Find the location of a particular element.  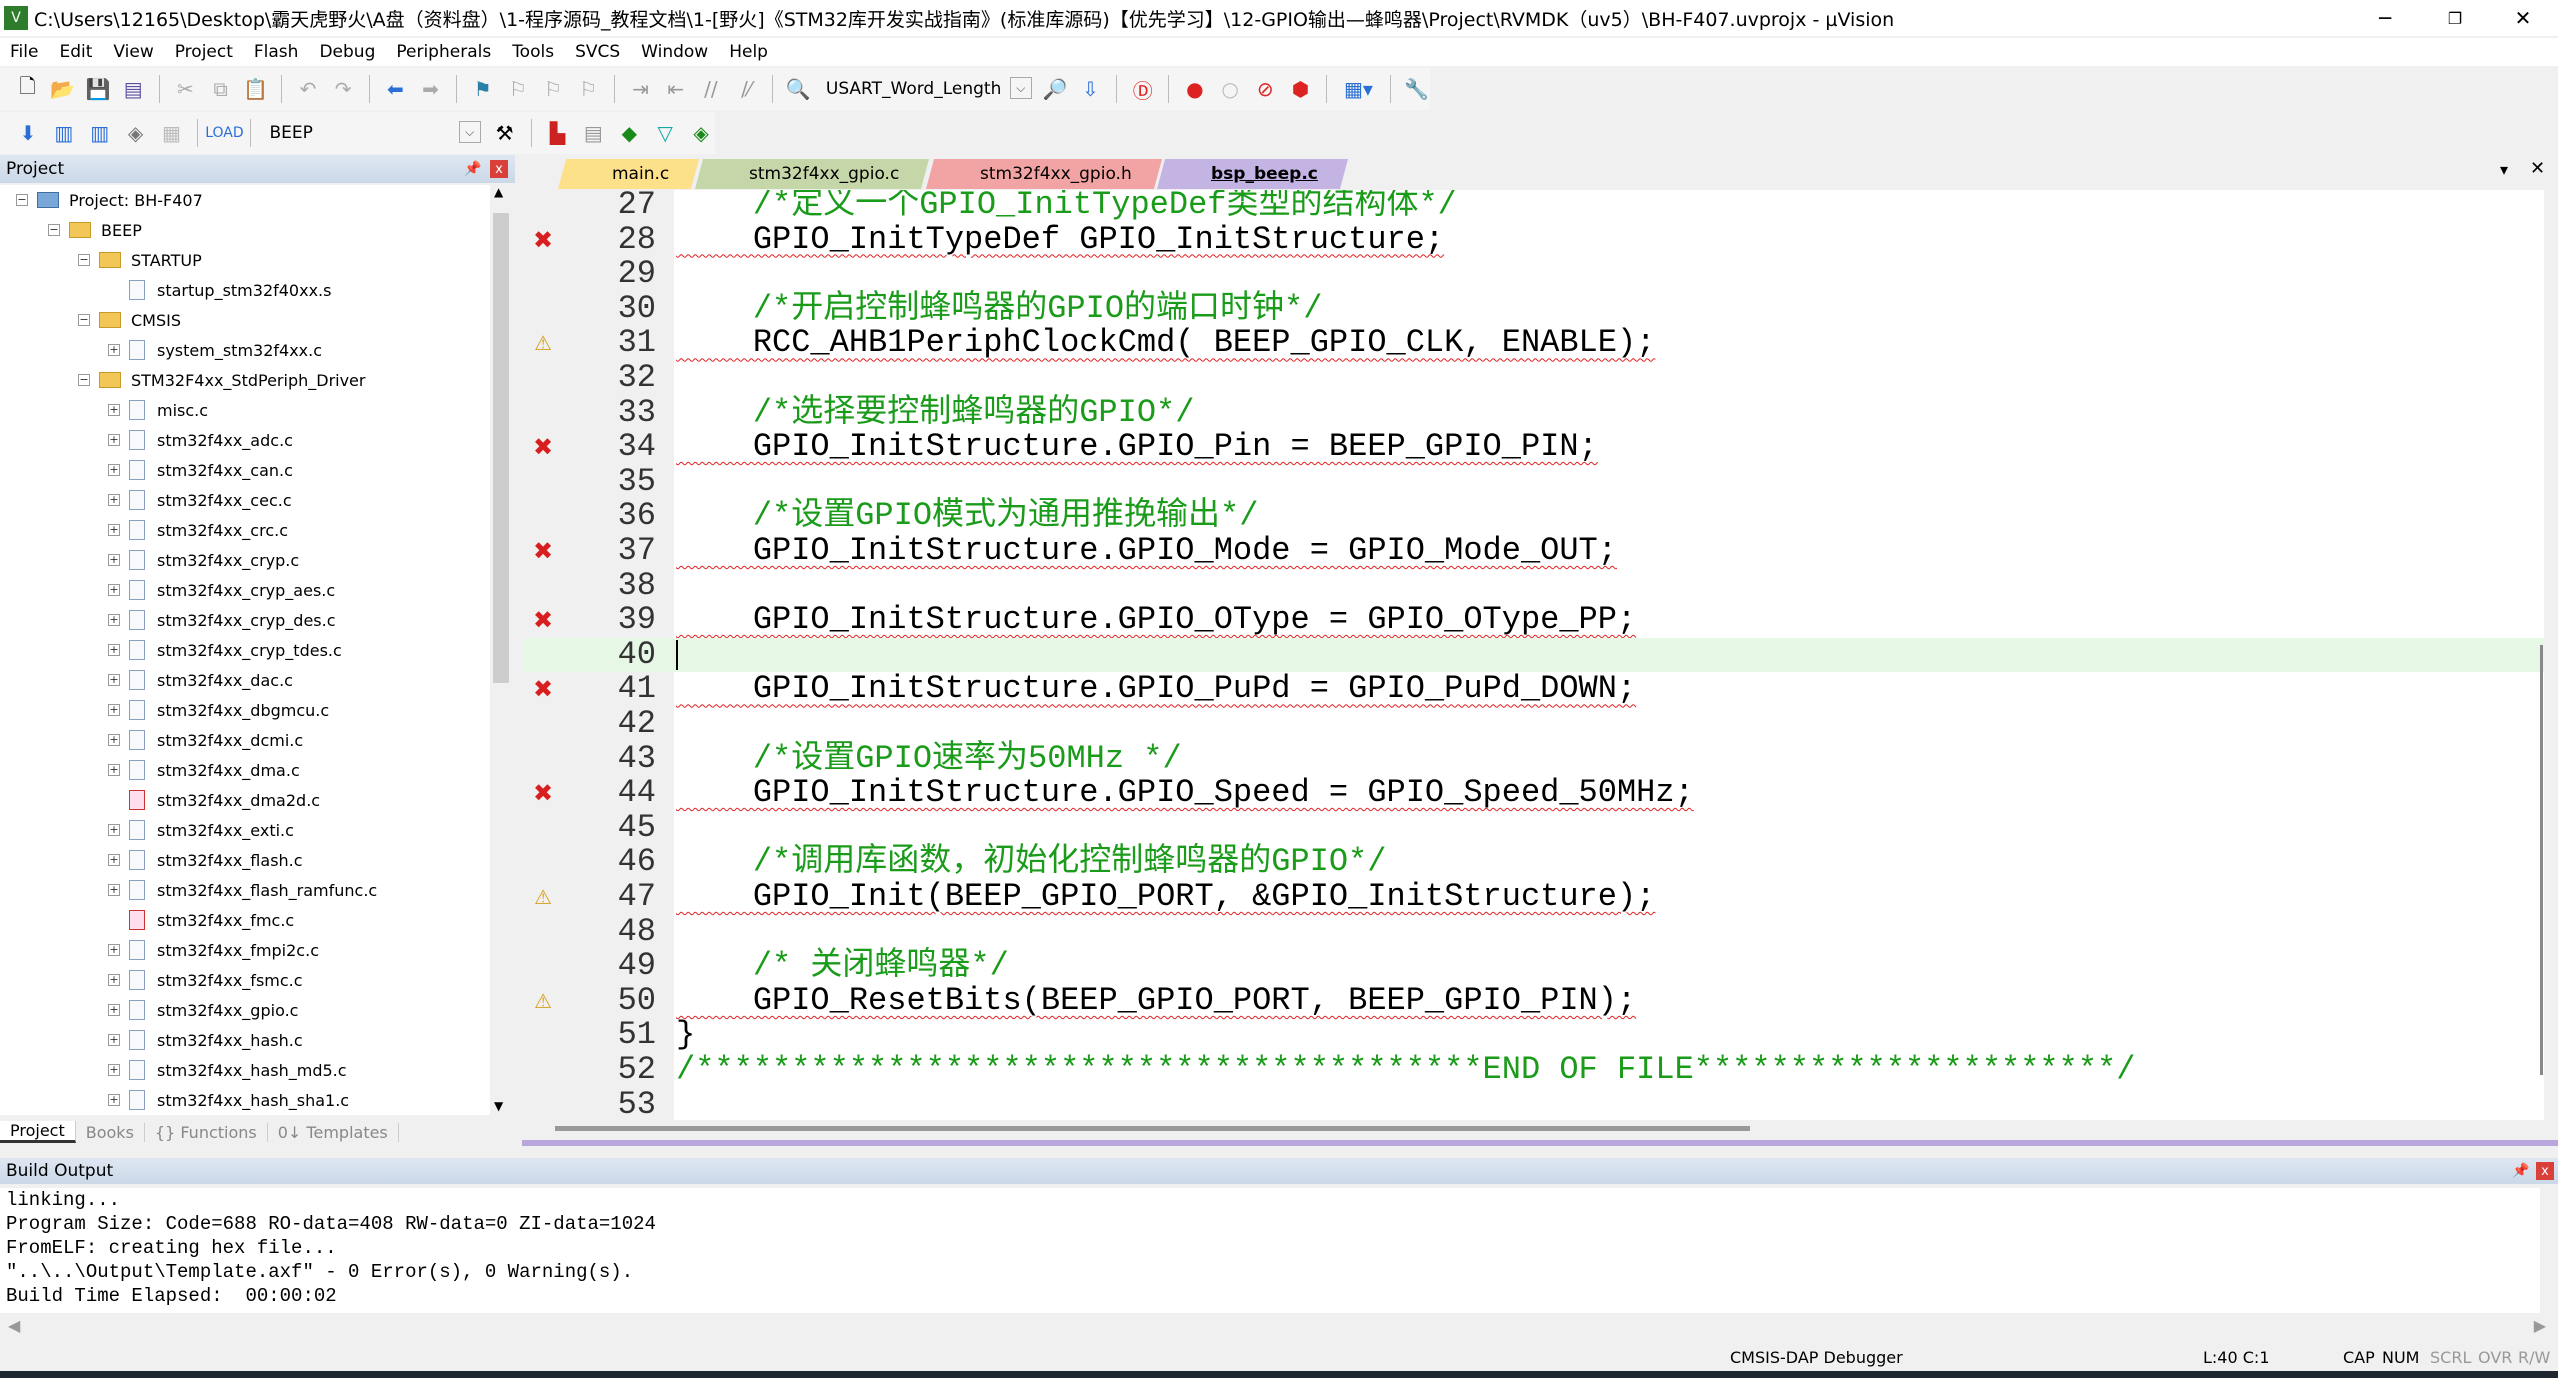

new-file-icon: 🗋 is located at coordinates (27, 88).